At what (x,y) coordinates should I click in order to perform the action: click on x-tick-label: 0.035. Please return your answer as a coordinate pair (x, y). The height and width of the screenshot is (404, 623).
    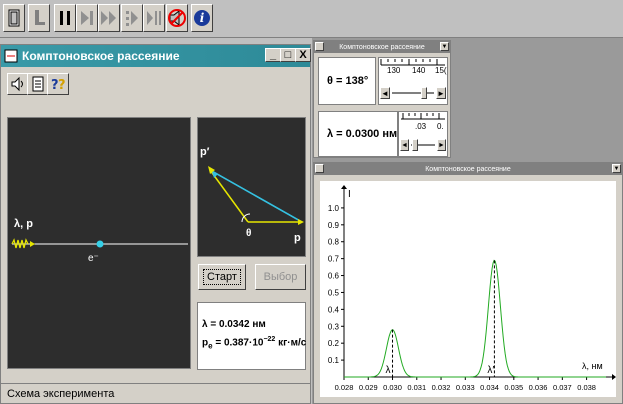
    Looking at the image, I should click on (513, 387).